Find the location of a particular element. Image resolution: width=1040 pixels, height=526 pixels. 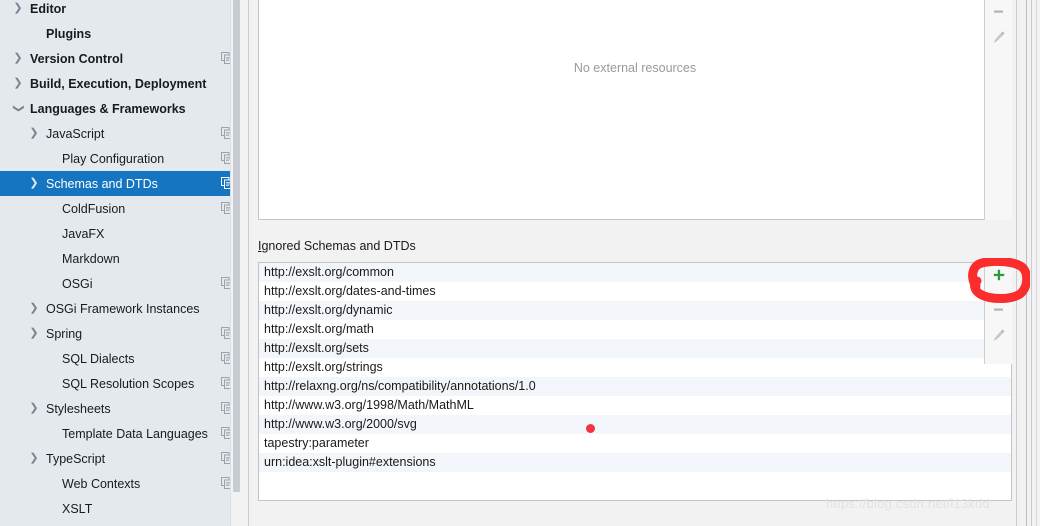

ignored-schema-uri: http://www.w3.org/2000/svg is located at coordinates (340, 424).